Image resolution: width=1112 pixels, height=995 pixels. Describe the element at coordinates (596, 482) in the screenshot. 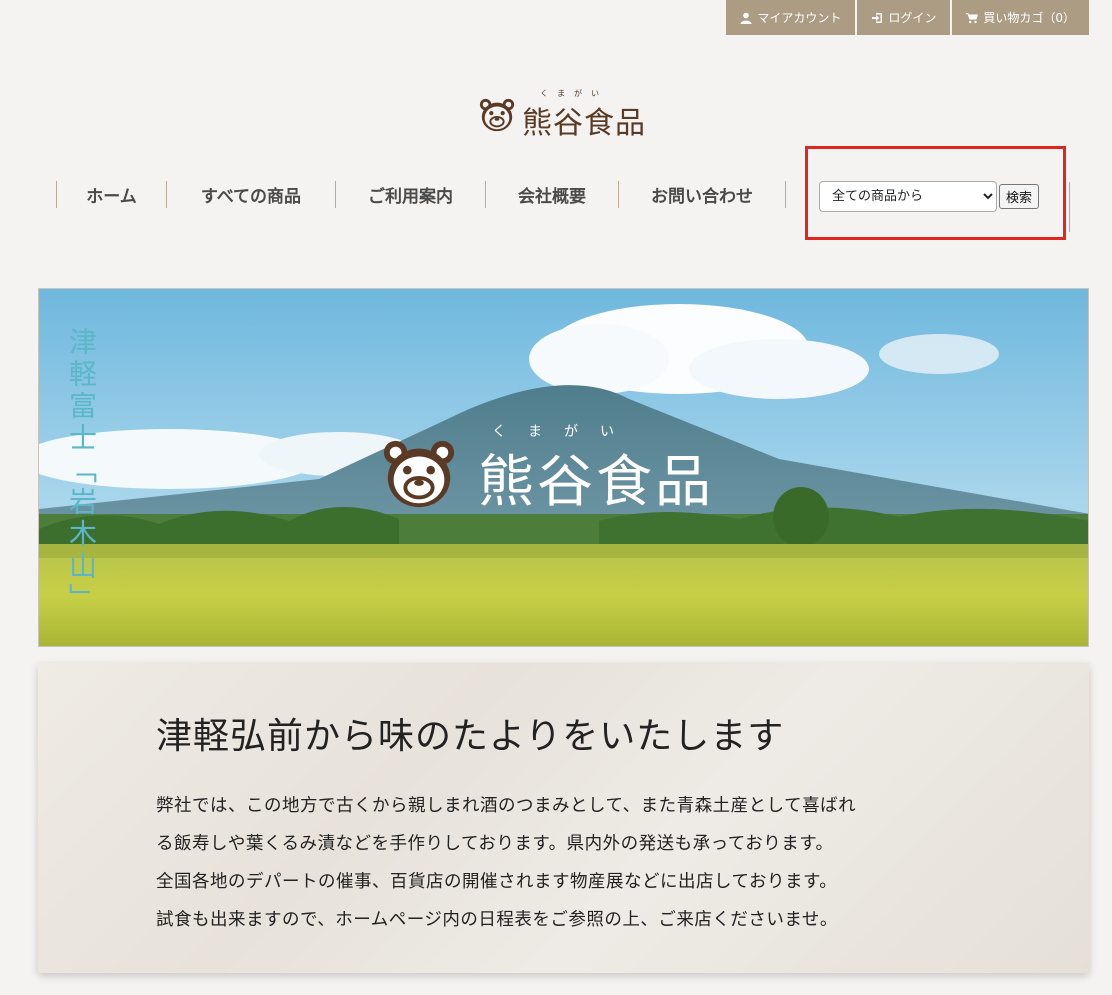

I see `hero-logo-name: 熊谷食品` at that location.